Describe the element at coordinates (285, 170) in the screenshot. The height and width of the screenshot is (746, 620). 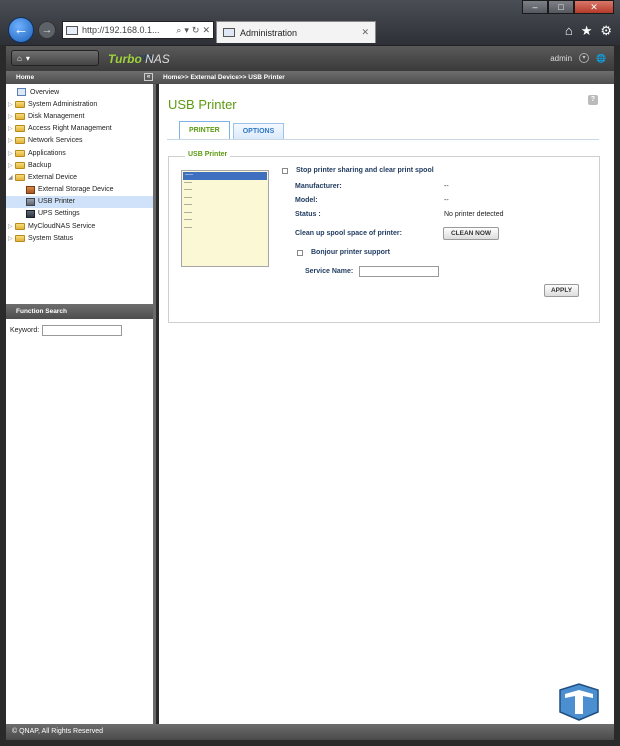
I see `stop-sharing-checkbox` at that location.